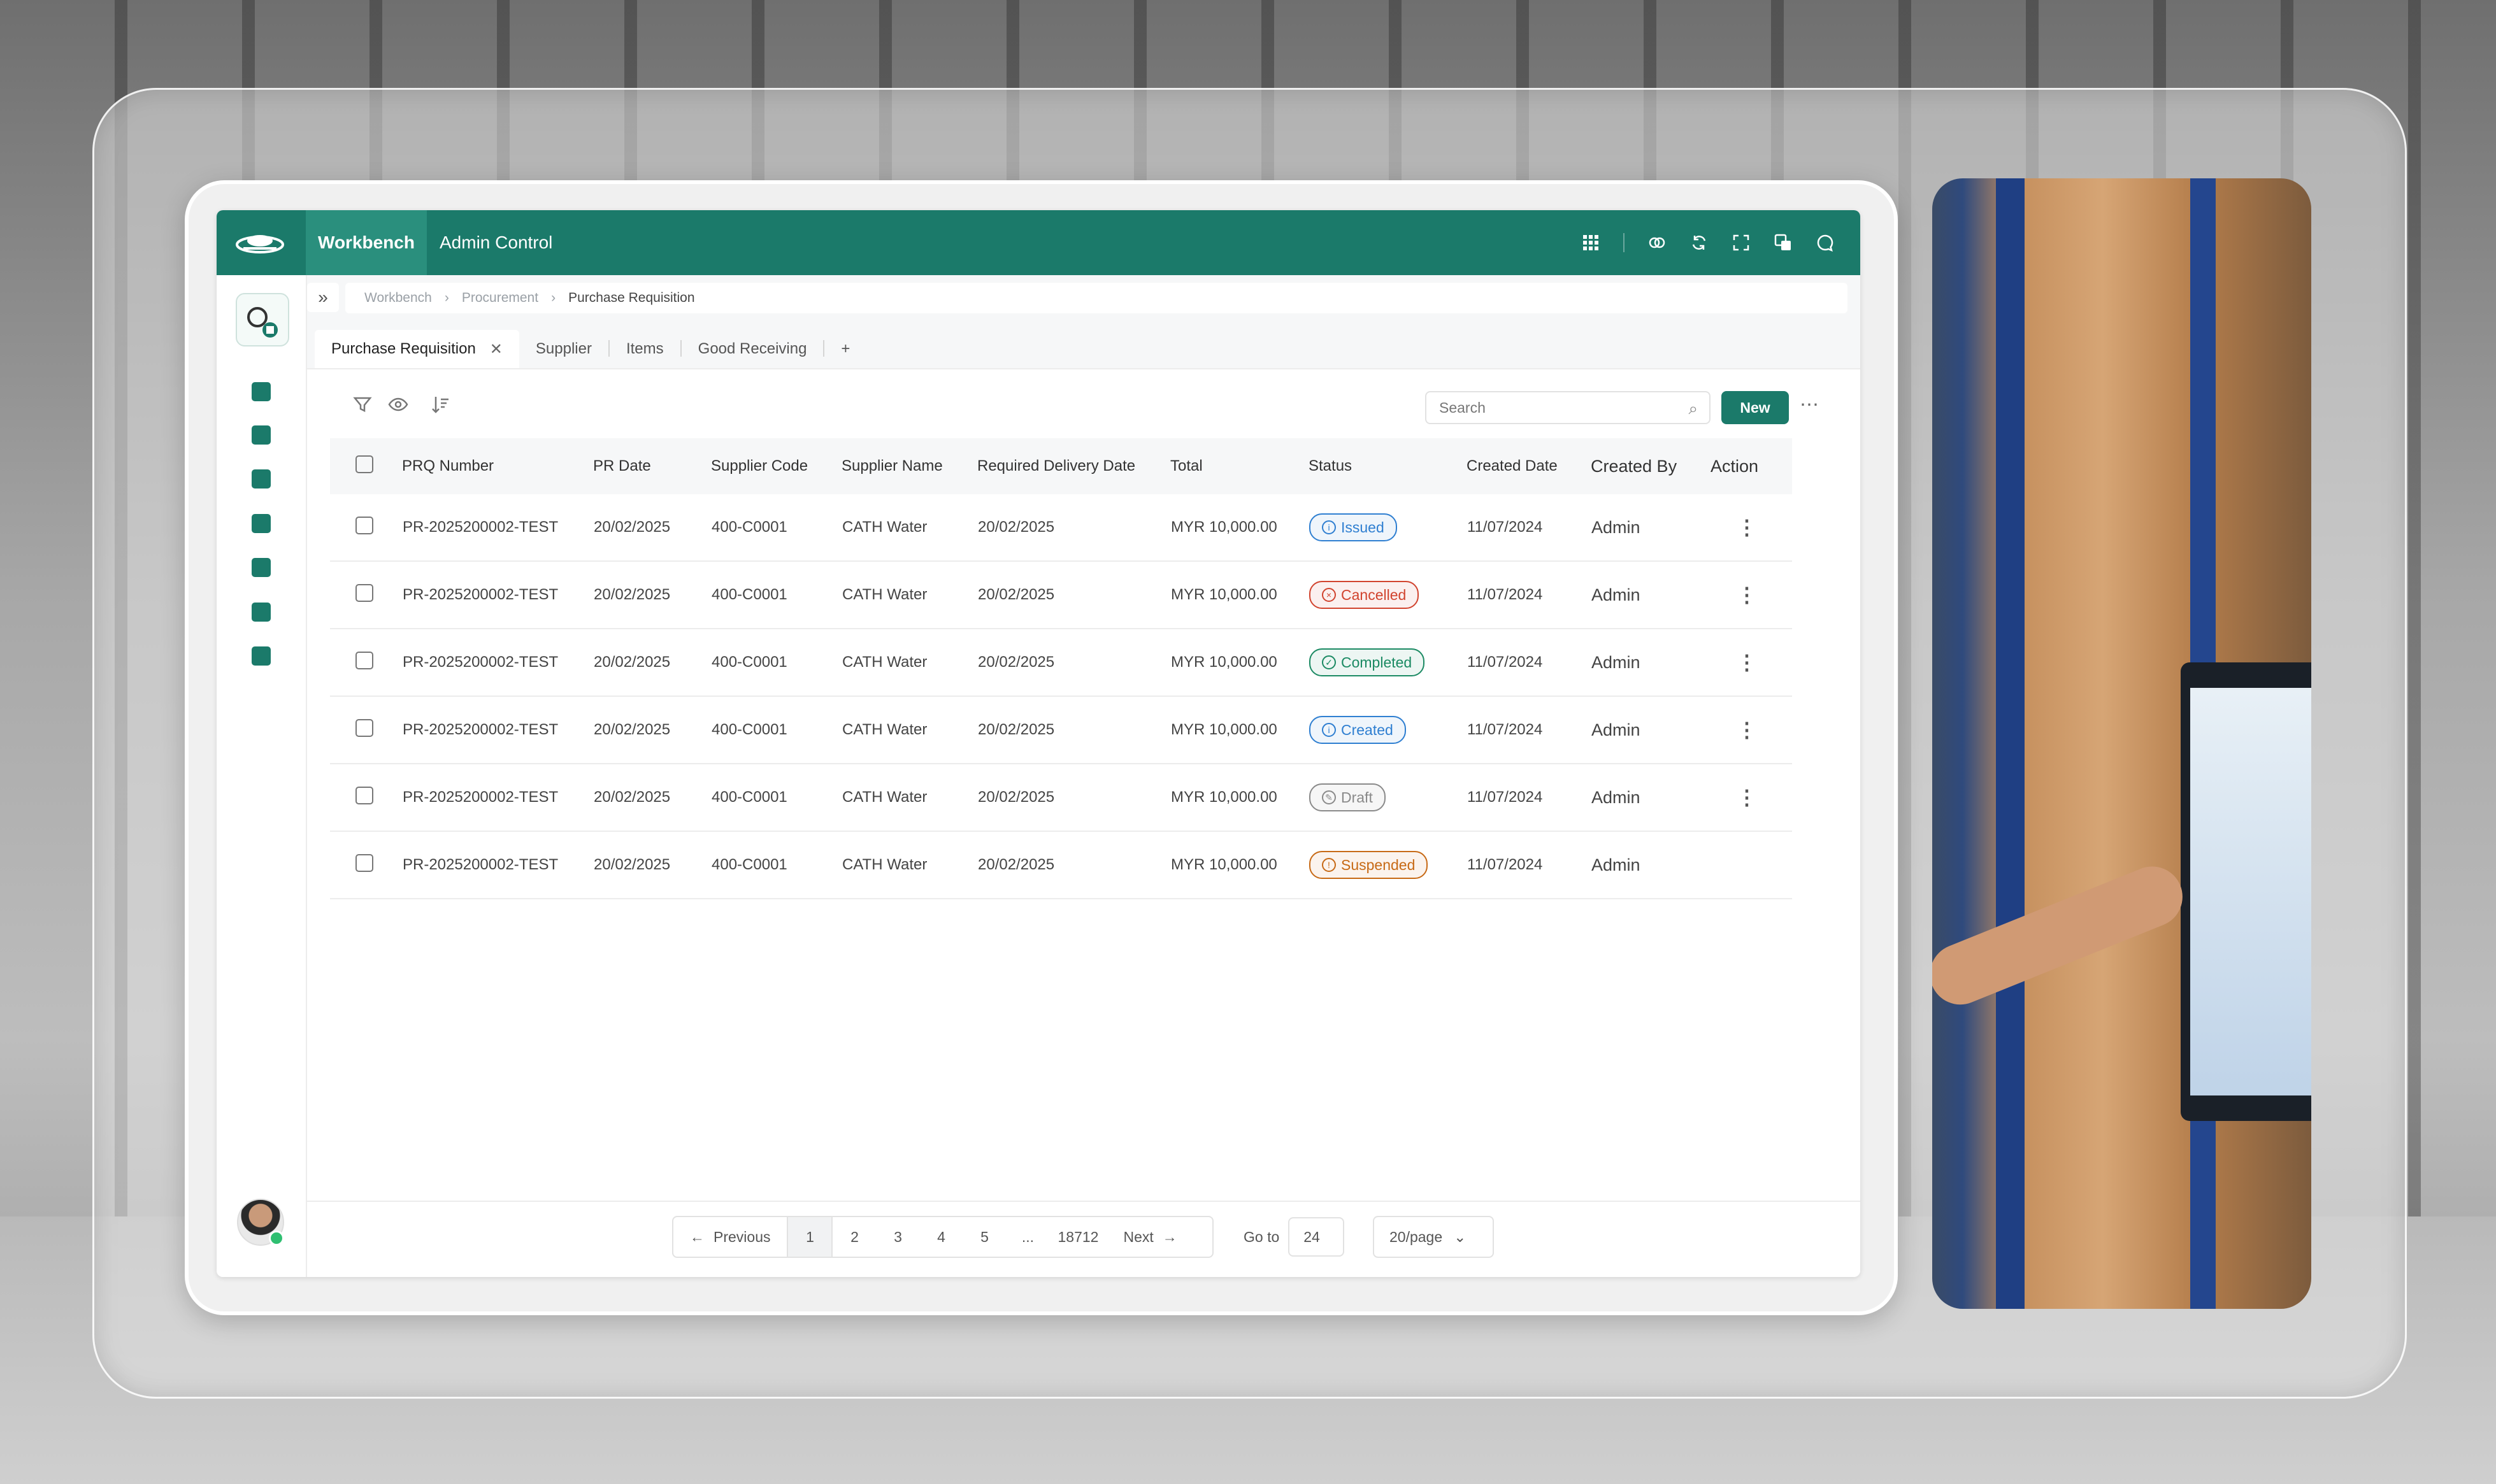  I want to click on prq-number: PR-2025200002-TEST, so click(481, 527).